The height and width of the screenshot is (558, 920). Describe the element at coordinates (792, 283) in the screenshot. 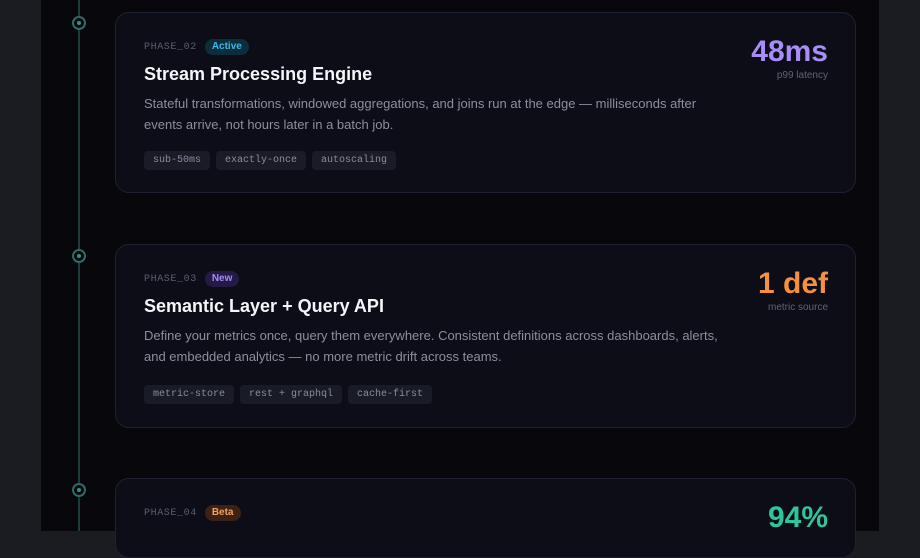

I see `metric-value: 1 def` at that location.